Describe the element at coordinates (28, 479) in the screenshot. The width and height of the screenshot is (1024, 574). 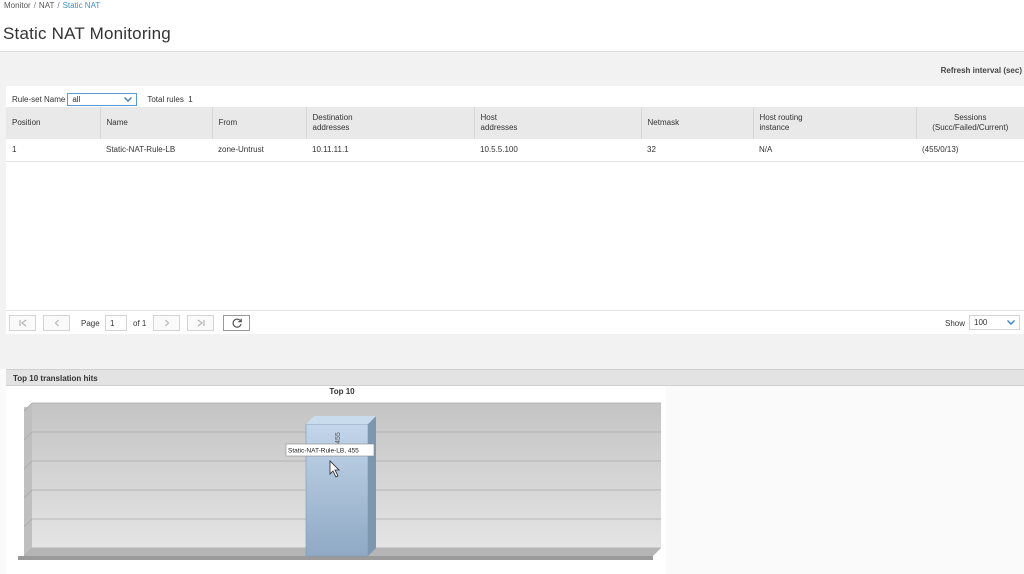
I see `plot-side-wall` at that location.